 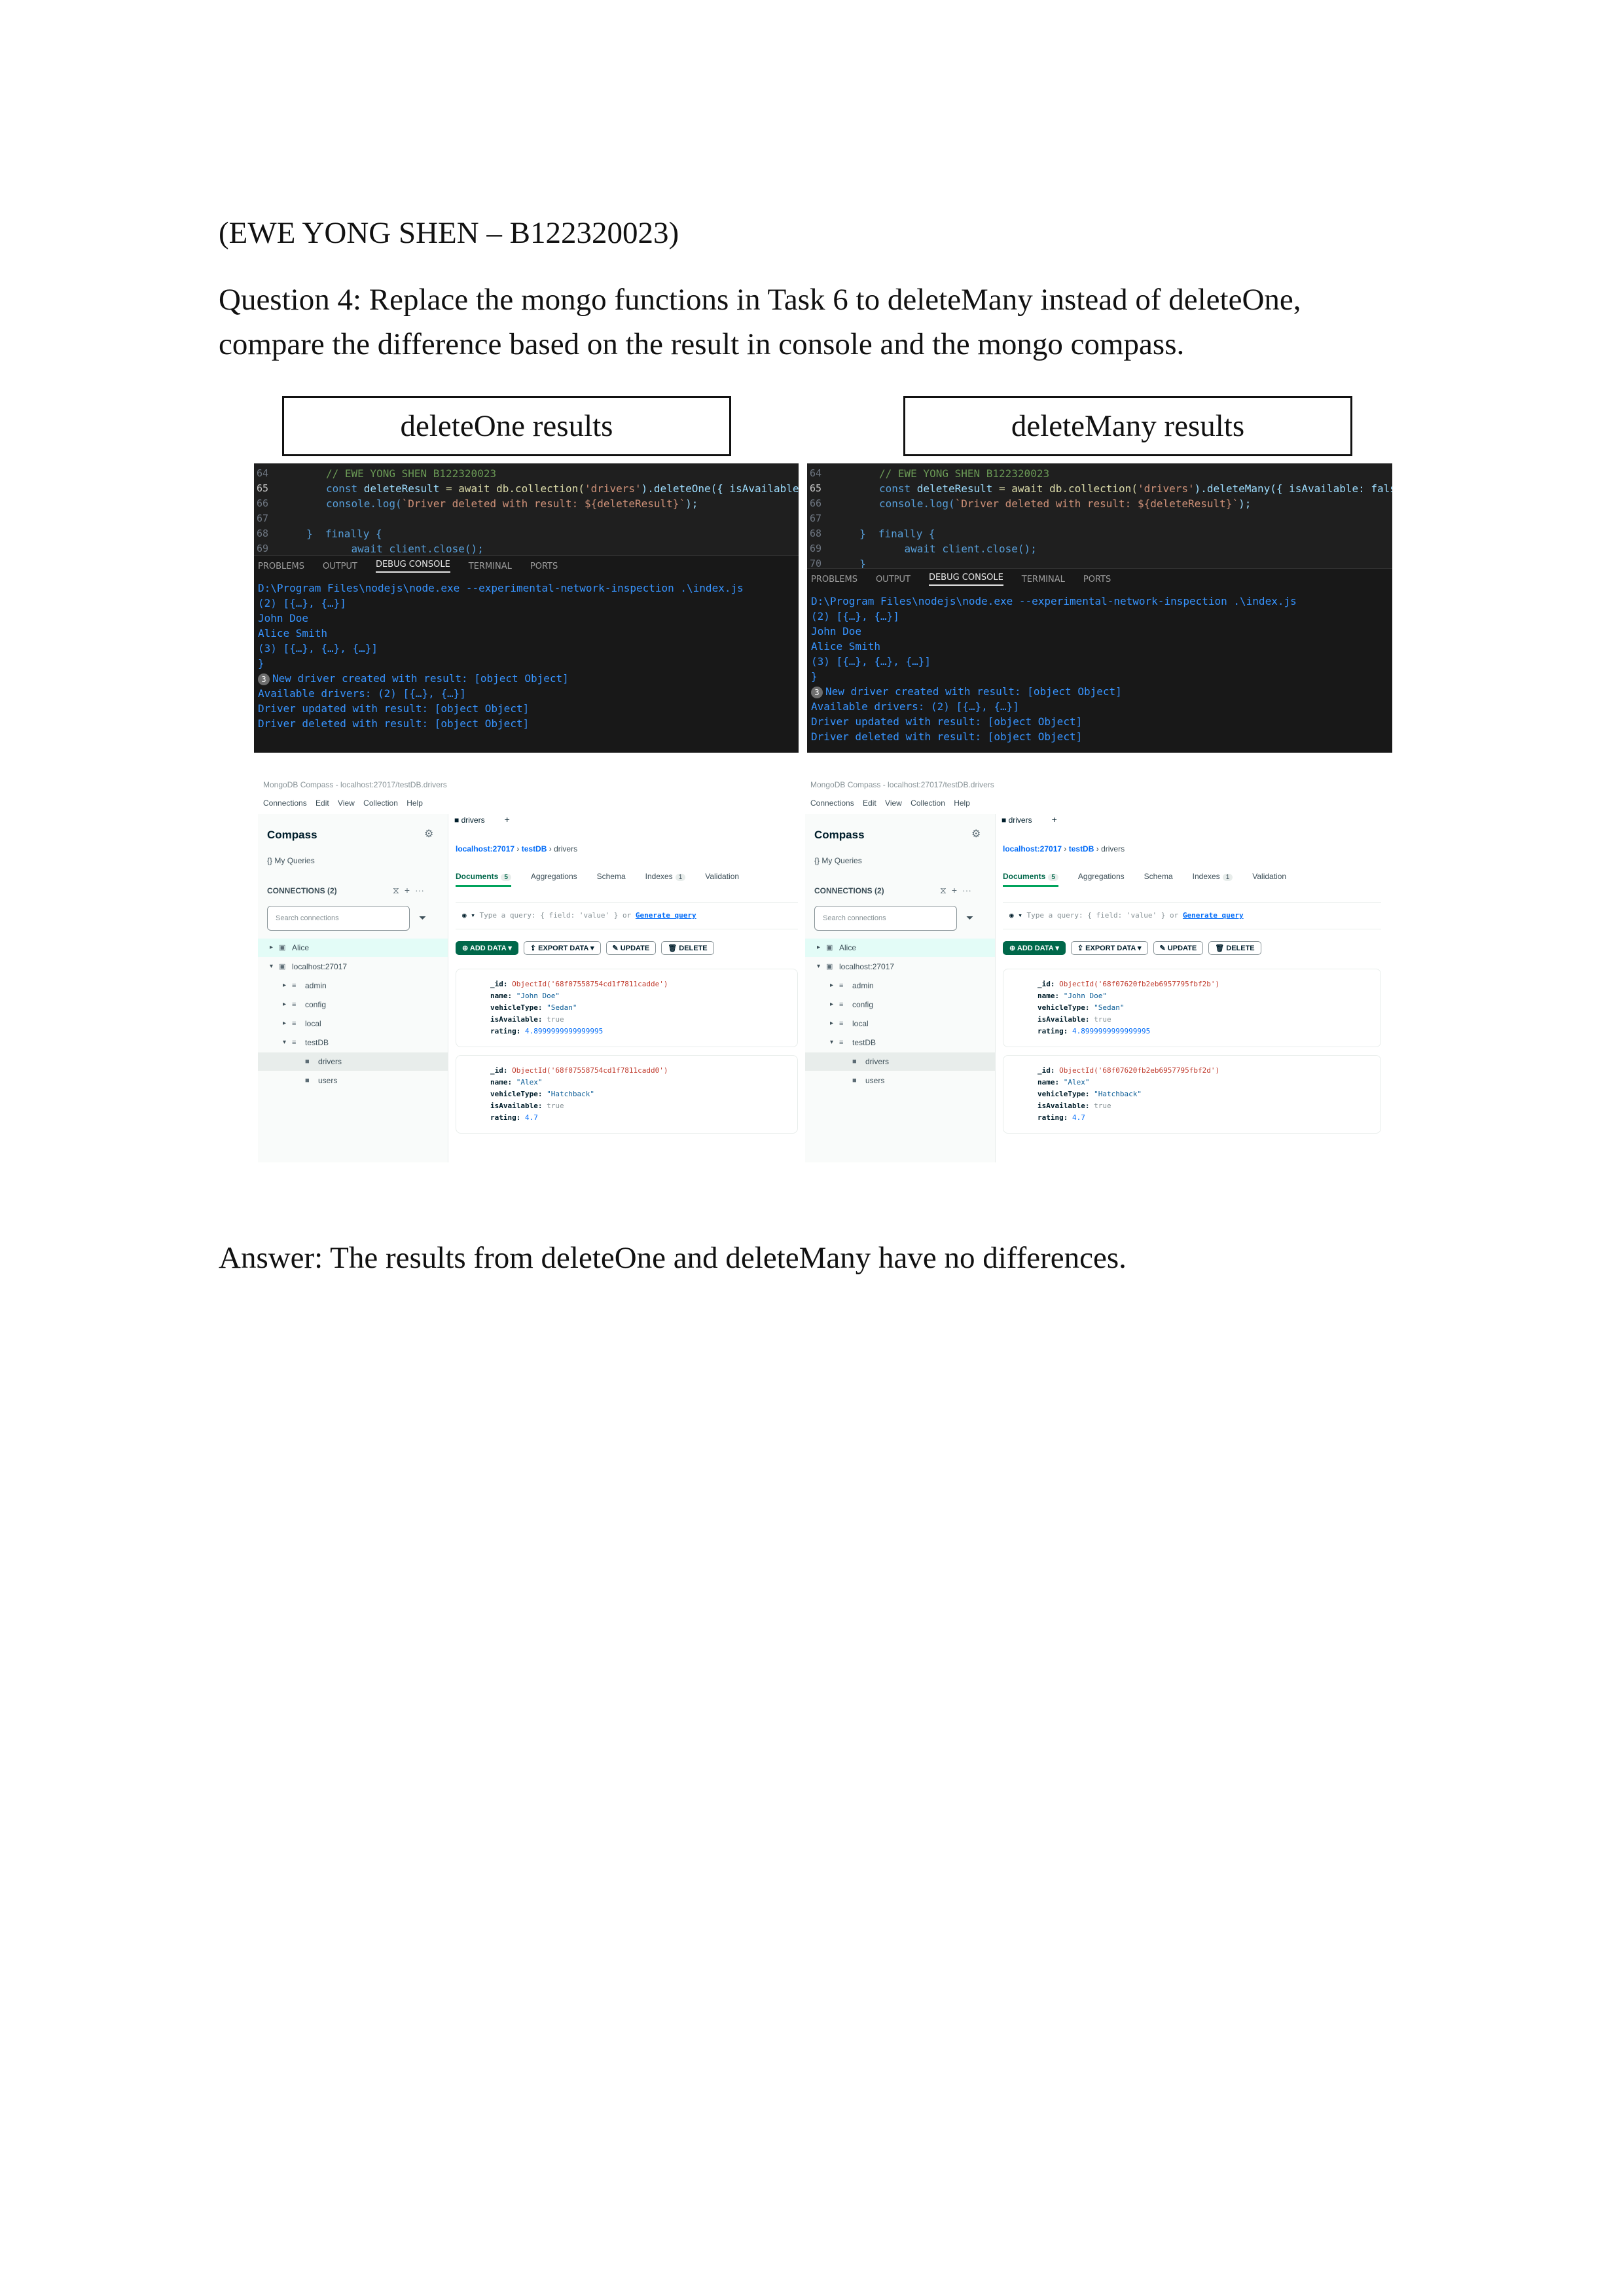 I want to click on field-key: rating:, so click(x=1055, y=1031).